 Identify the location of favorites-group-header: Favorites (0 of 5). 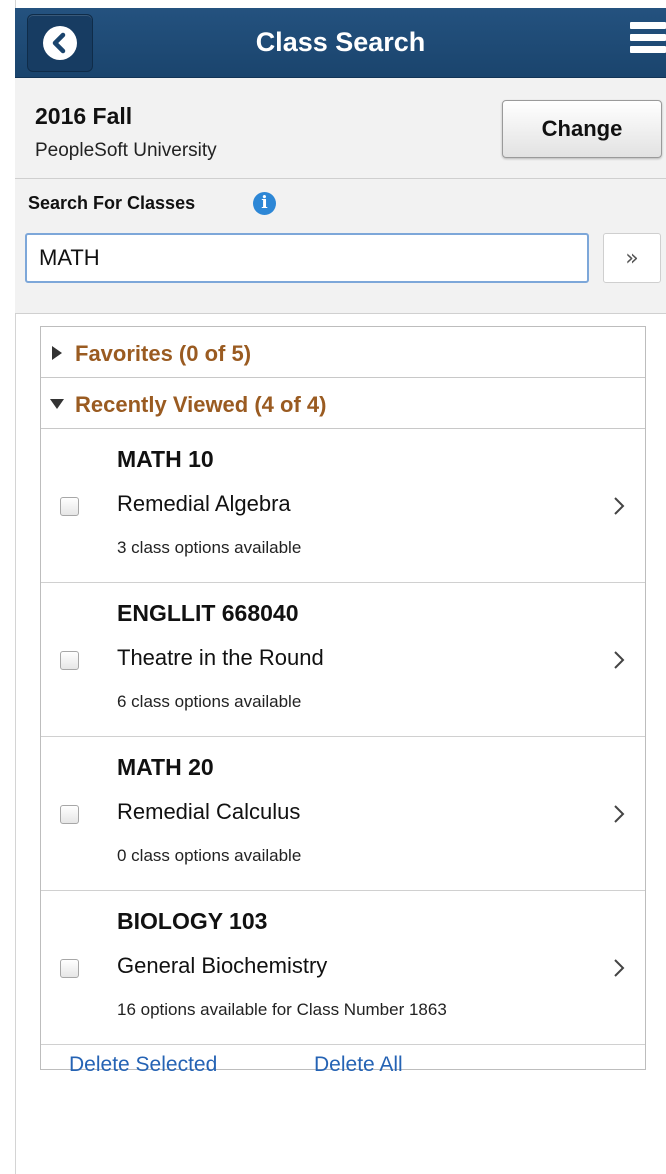
(343, 352).